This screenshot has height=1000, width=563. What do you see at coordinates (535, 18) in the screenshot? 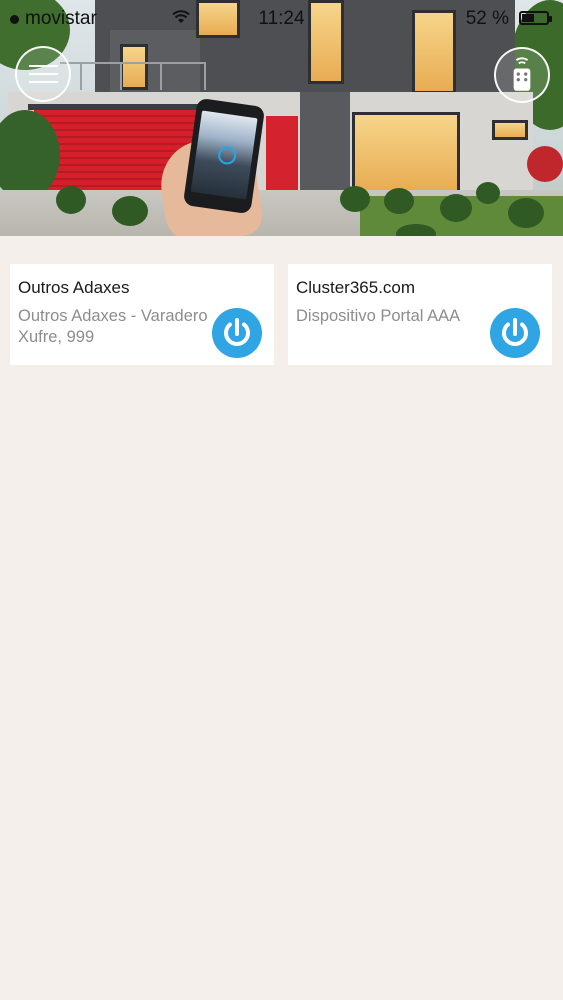
I see `battery-icon` at bounding box center [535, 18].